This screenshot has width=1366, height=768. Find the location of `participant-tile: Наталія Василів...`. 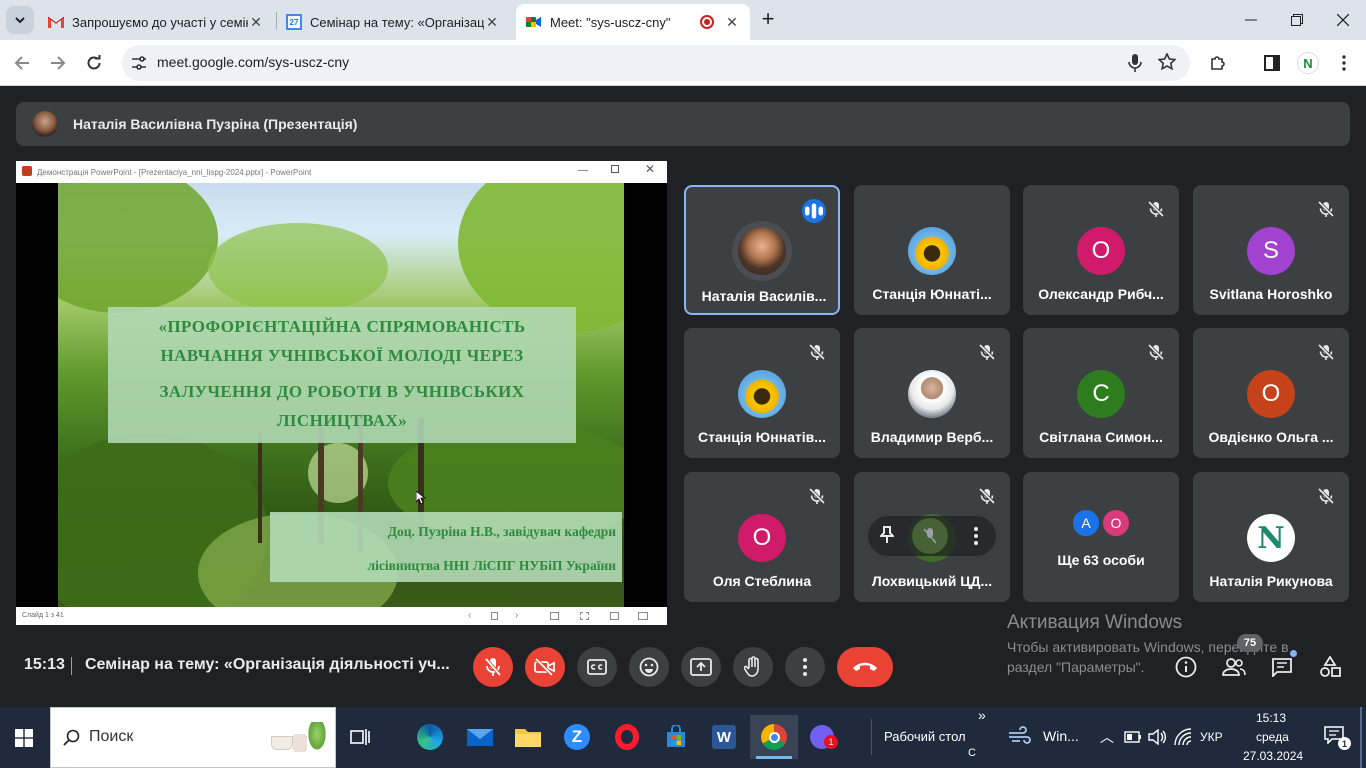

participant-tile: Наталія Василів... is located at coordinates (762, 250).